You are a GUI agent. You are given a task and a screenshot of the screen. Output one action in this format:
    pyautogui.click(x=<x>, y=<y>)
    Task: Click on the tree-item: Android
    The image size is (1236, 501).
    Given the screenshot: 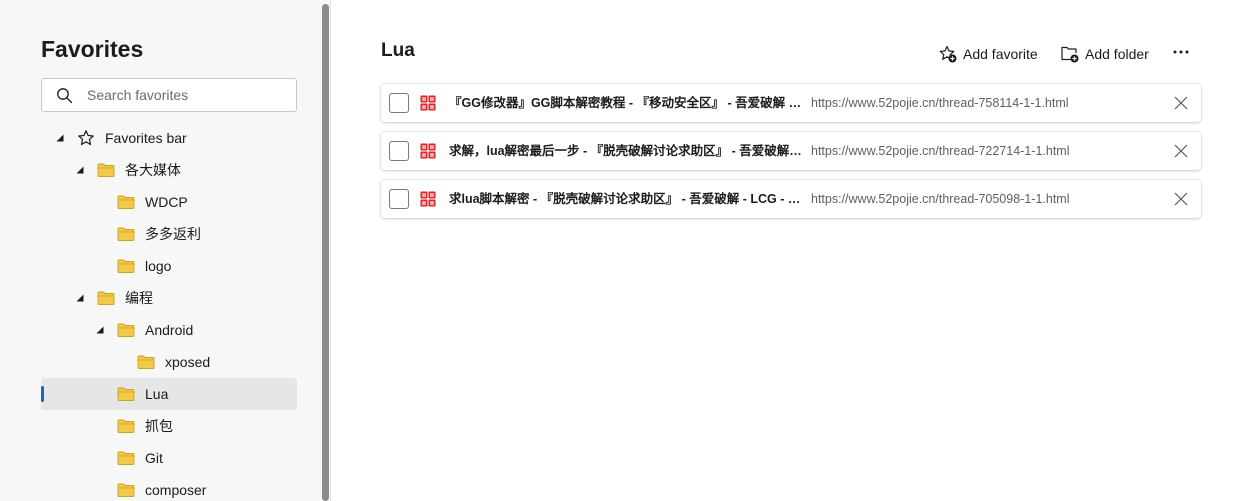 What is the action you would take?
    pyautogui.click(x=169, y=330)
    